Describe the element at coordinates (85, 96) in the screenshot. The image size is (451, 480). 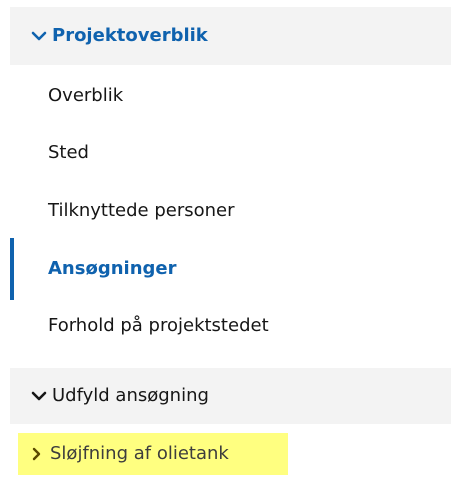
I see `nav-item-overblik: Overblik` at that location.